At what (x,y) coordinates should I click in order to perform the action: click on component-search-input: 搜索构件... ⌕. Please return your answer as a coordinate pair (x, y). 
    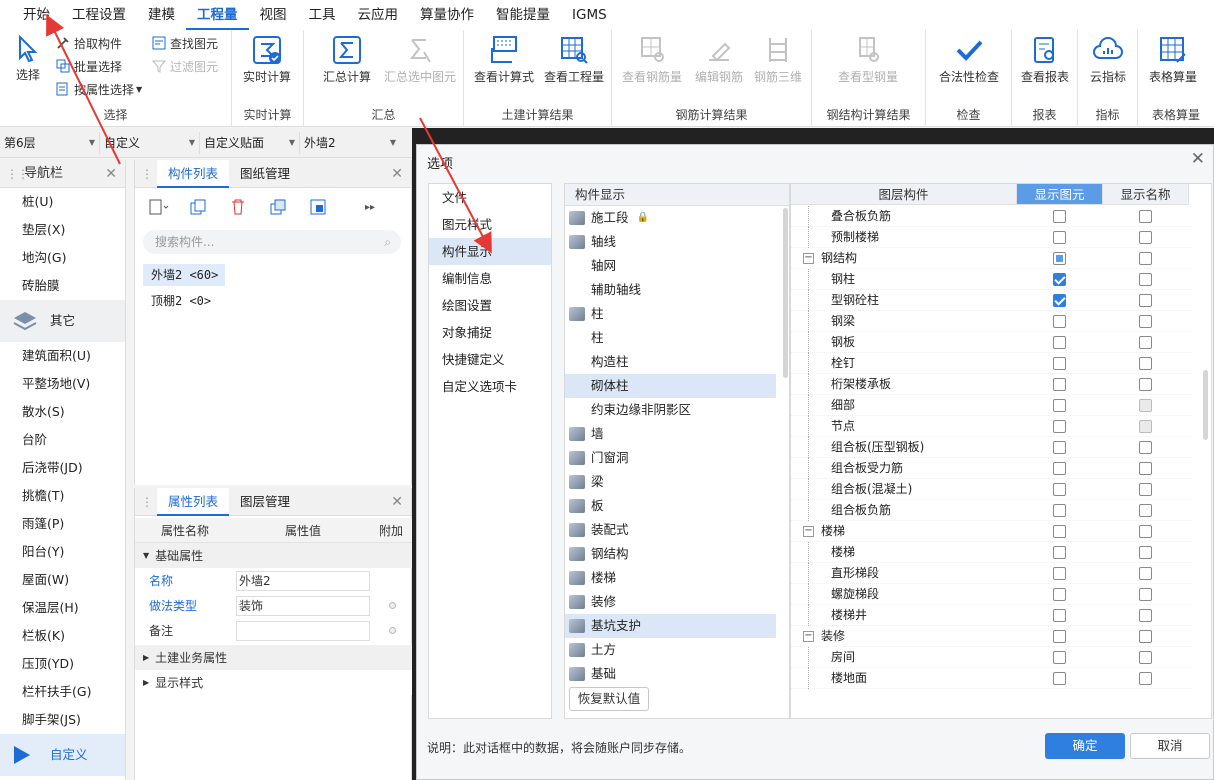
    Looking at the image, I should click on (272, 242).